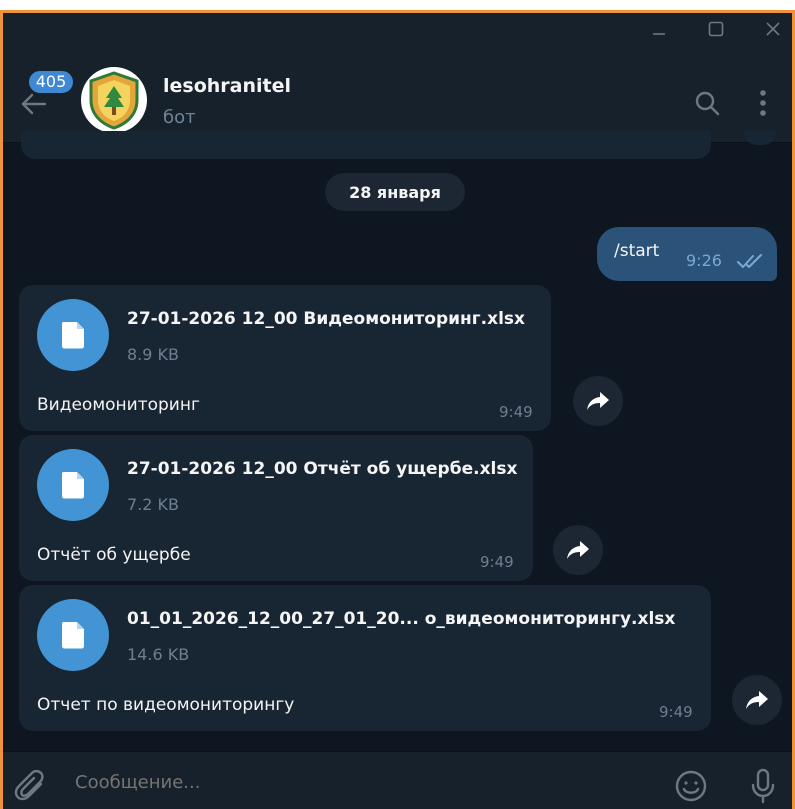  I want to click on close-icon, so click(773, 29).